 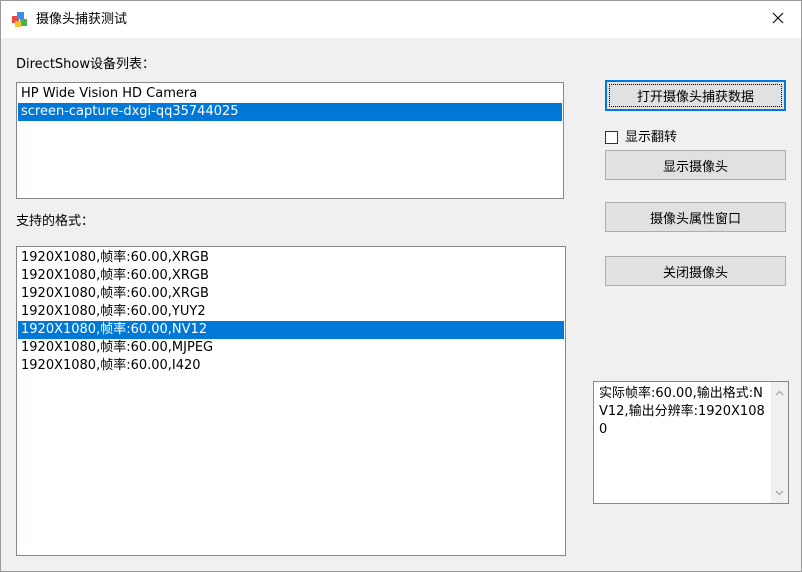 I want to click on format-item-0: 1920X1080,帧率:60.00,XRGB, so click(x=291, y=258).